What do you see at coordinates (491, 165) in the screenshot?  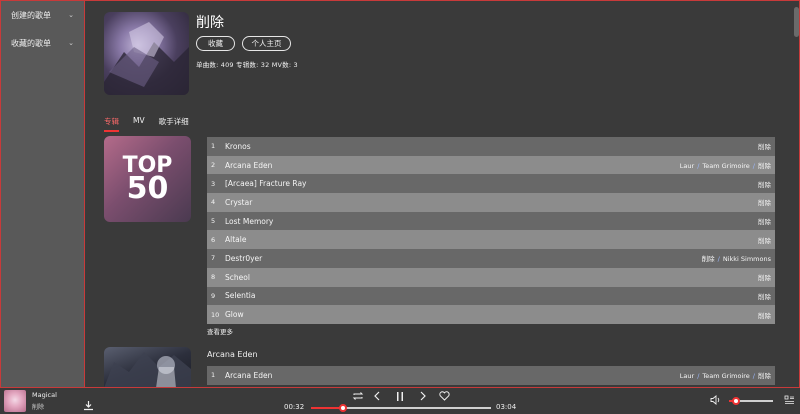 I see `track-row: 2 Arcana Eden Laur / Team Grimoire / 削除` at bounding box center [491, 165].